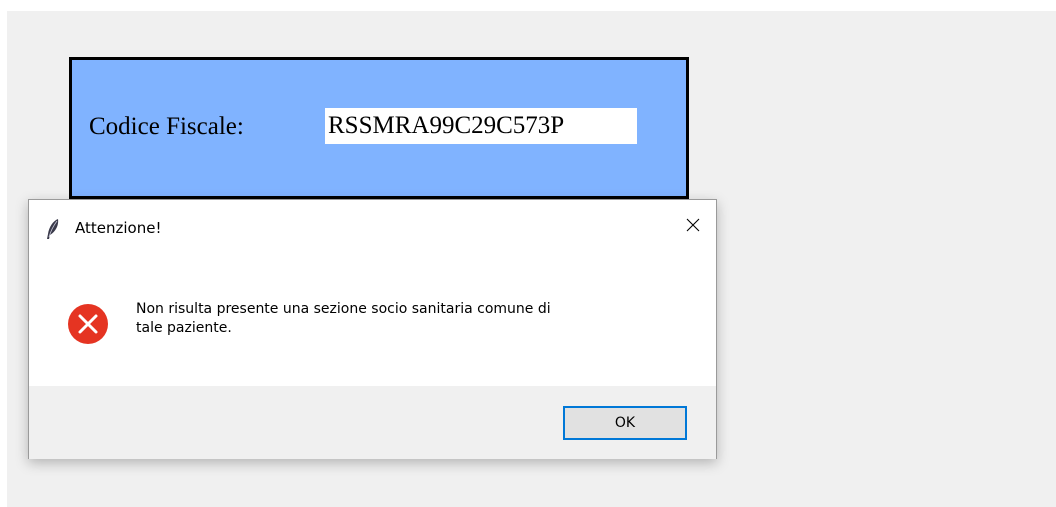 The image size is (1056, 507). I want to click on codice-fiscale-label: Codice Fiscale:, so click(166, 126).